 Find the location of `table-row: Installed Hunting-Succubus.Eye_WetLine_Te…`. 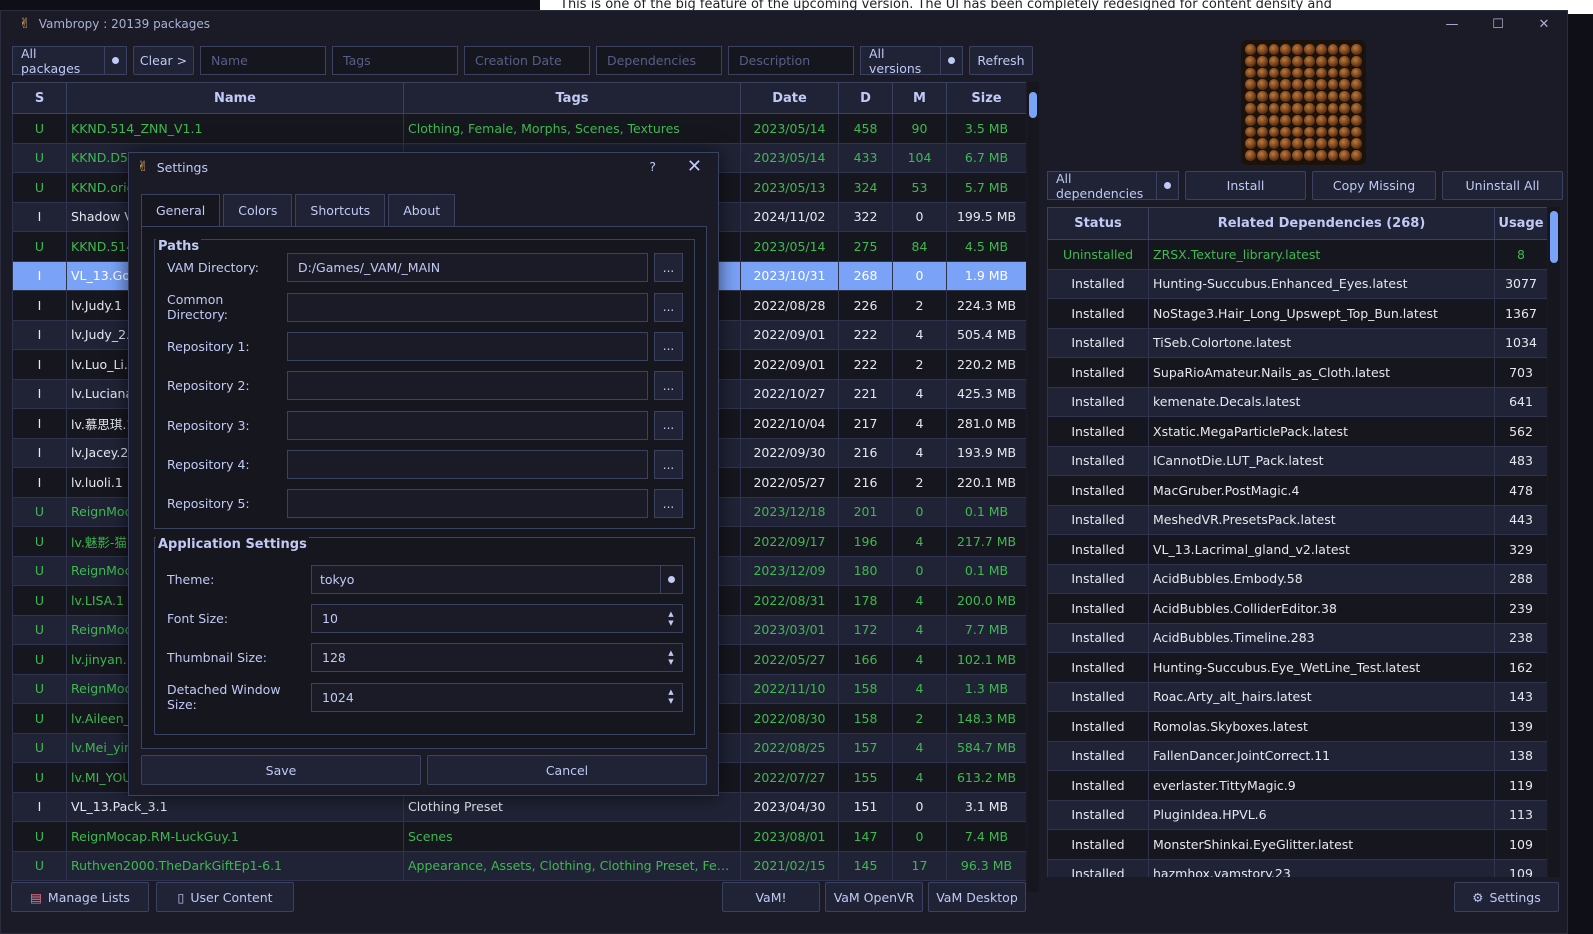

table-row: Installed Hunting-Succubus.Eye_WetLine_Te… is located at coordinates (1297, 667).